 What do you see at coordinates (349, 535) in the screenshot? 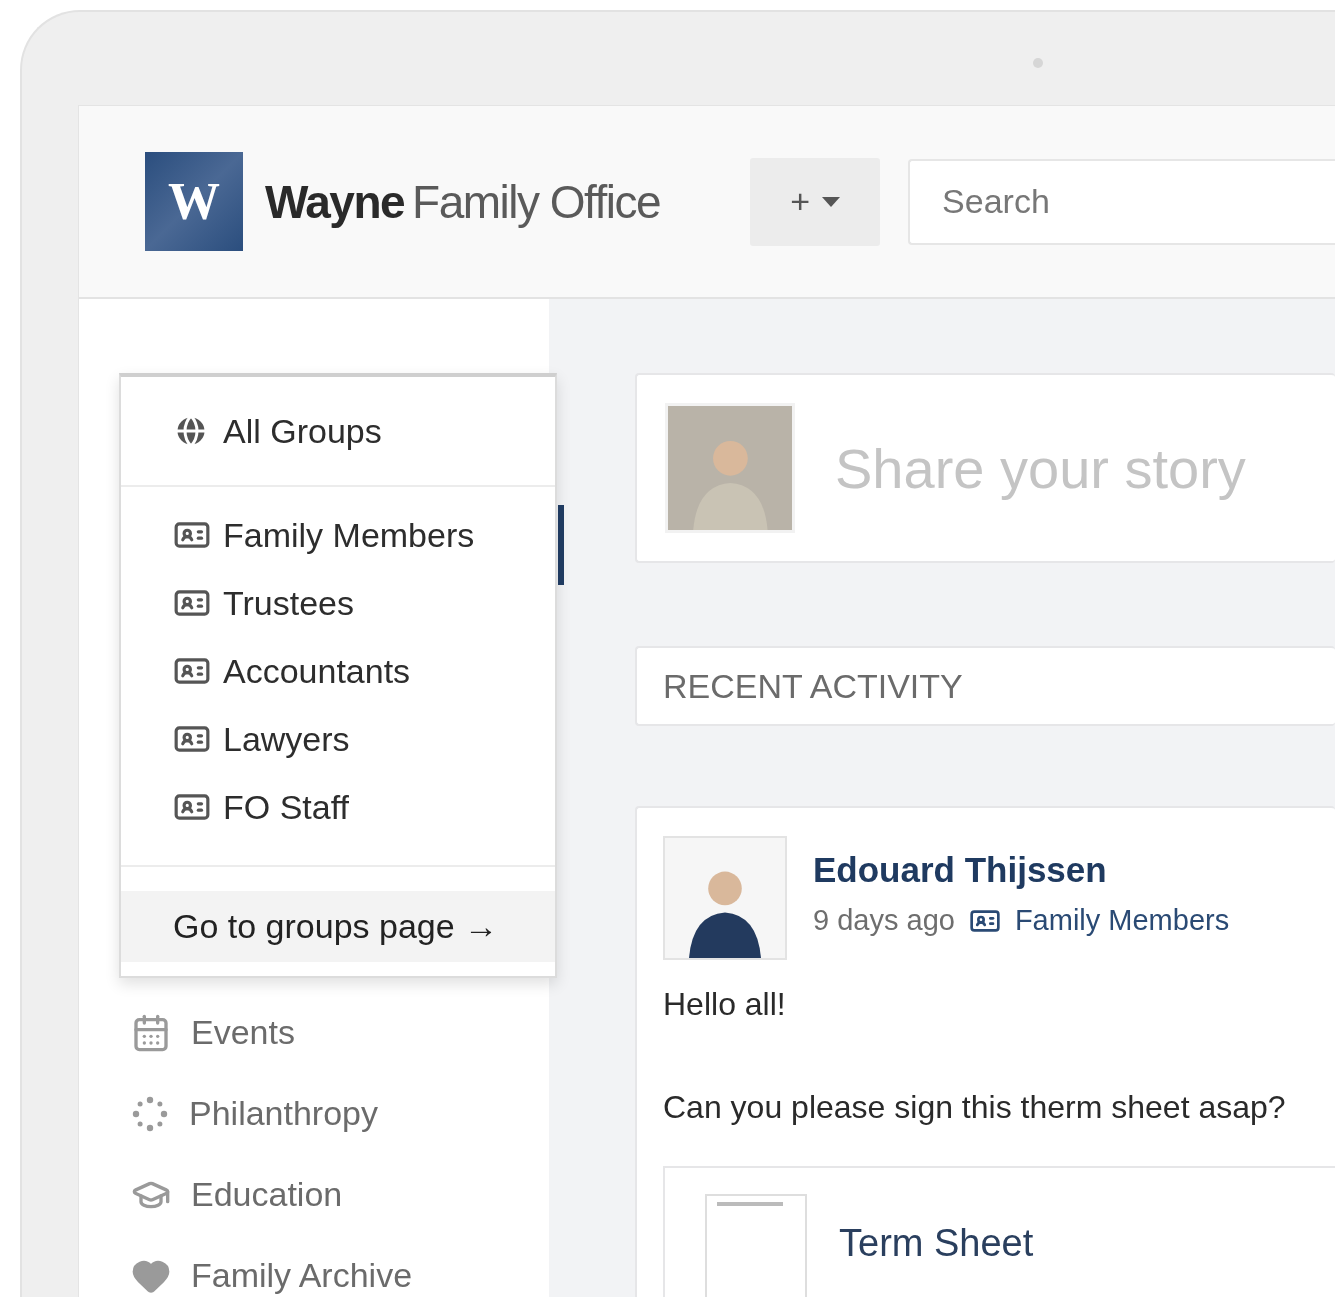
I see `menu-item: Family Members` at bounding box center [349, 535].